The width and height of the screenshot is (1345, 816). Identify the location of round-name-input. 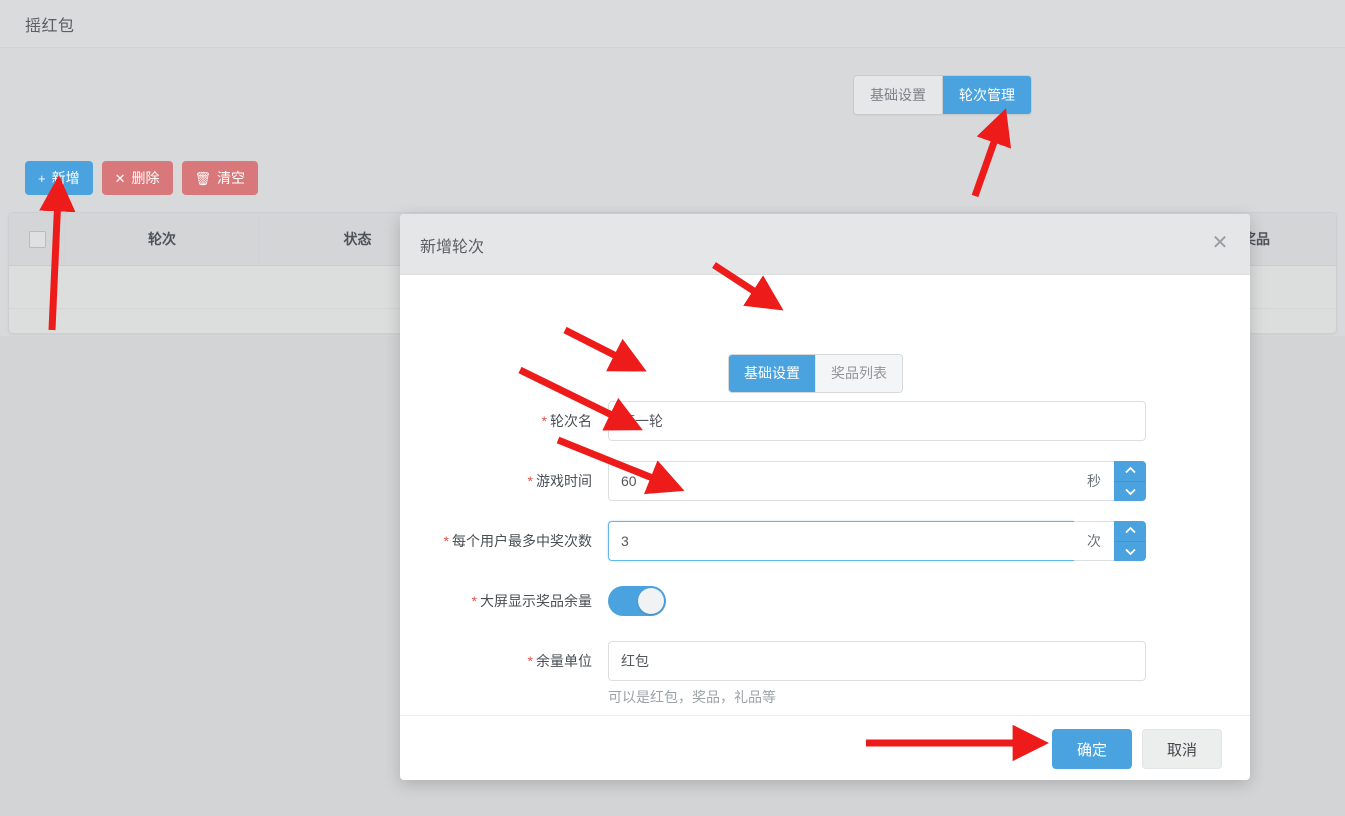
(877, 421).